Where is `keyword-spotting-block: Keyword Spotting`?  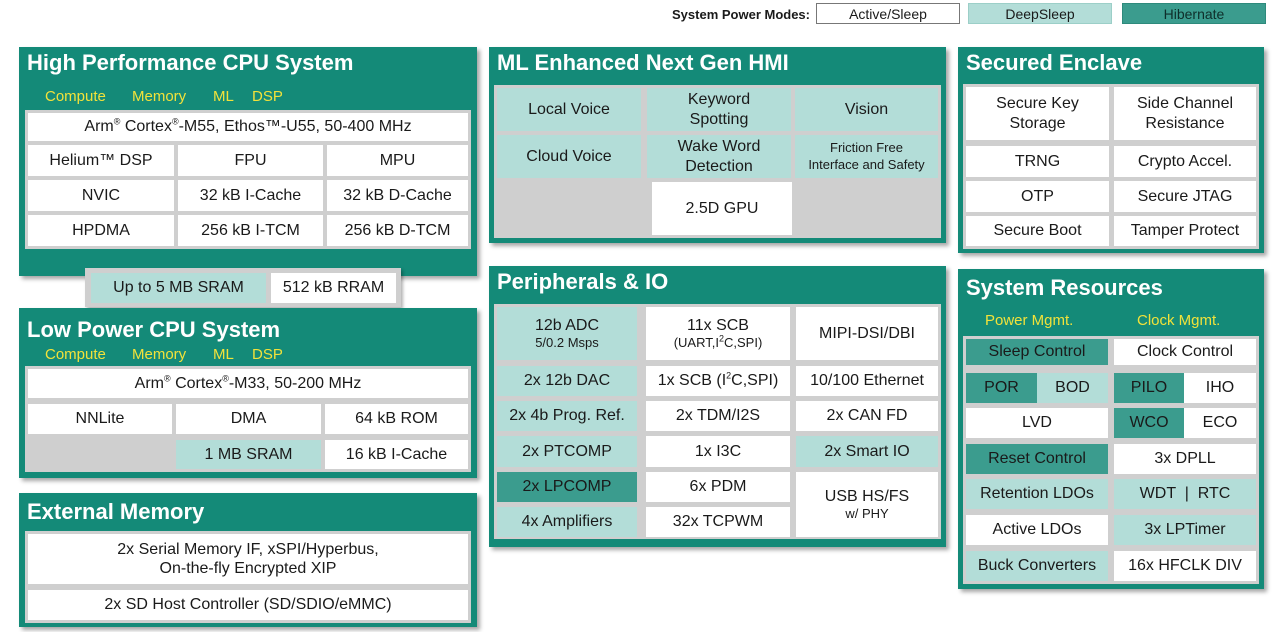 keyword-spotting-block: Keyword Spotting is located at coordinates (719, 109).